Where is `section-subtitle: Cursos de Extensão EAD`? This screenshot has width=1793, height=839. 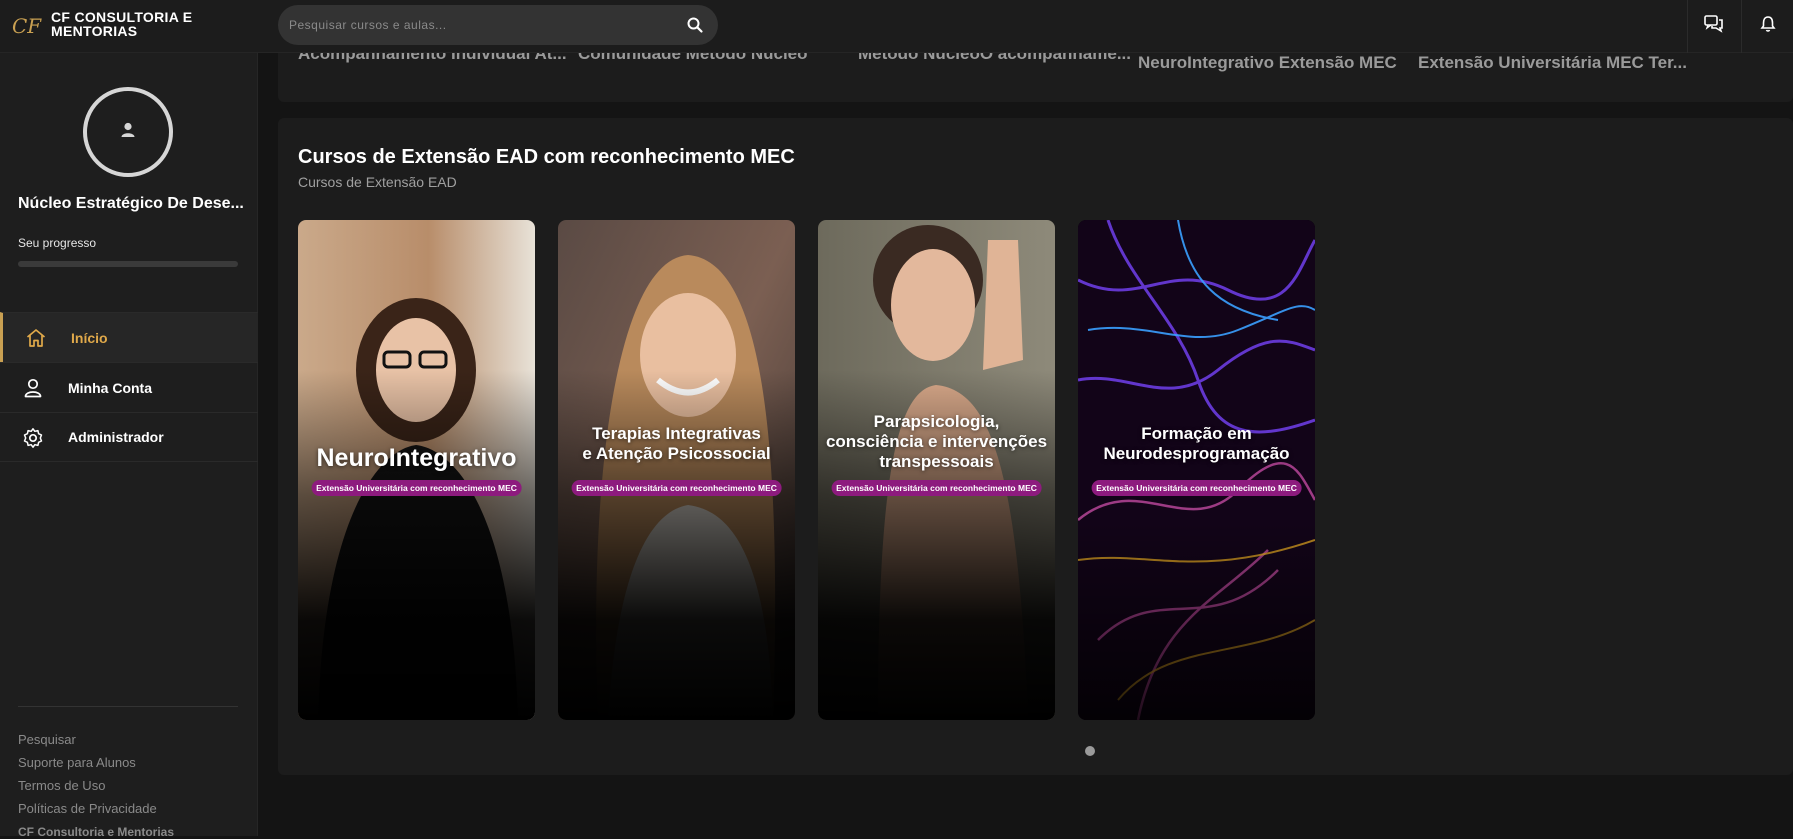 section-subtitle: Cursos de Extensão EAD is located at coordinates (377, 182).